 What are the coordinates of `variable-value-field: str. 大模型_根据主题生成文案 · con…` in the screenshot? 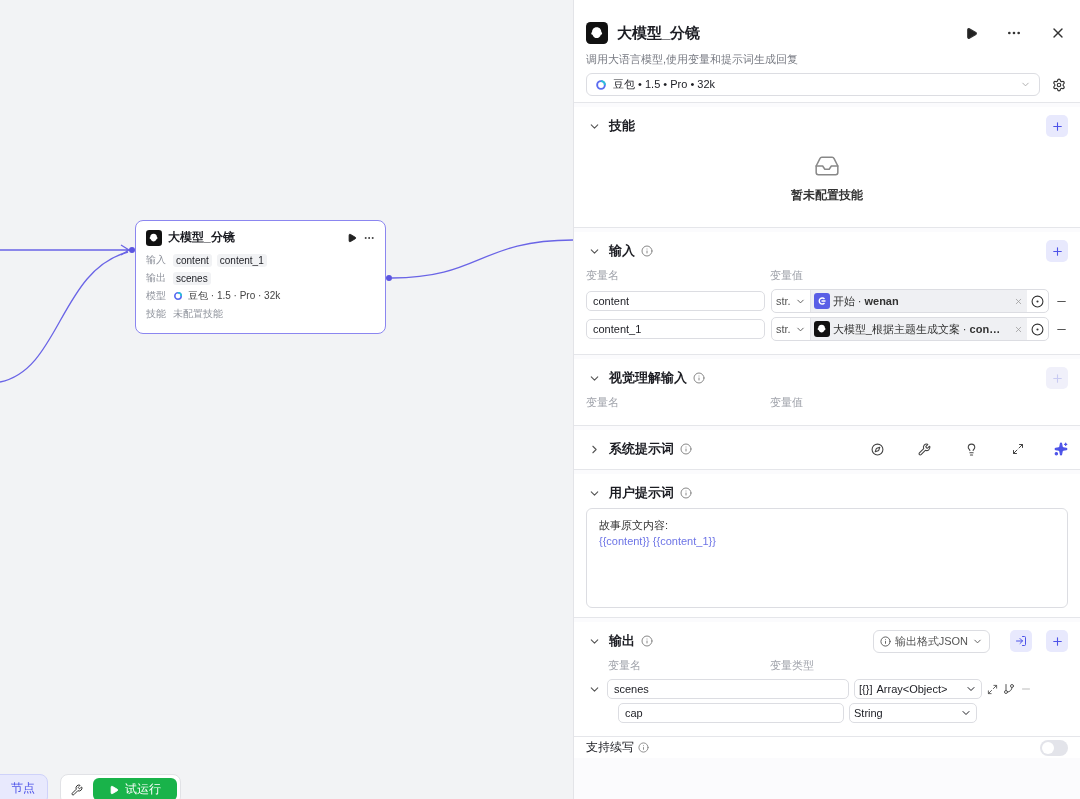 It's located at (910, 329).